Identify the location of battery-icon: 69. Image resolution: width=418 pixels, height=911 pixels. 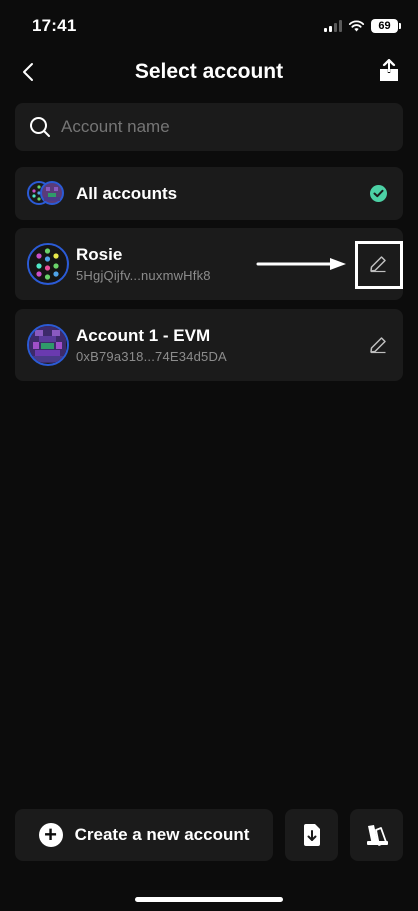
(386, 26).